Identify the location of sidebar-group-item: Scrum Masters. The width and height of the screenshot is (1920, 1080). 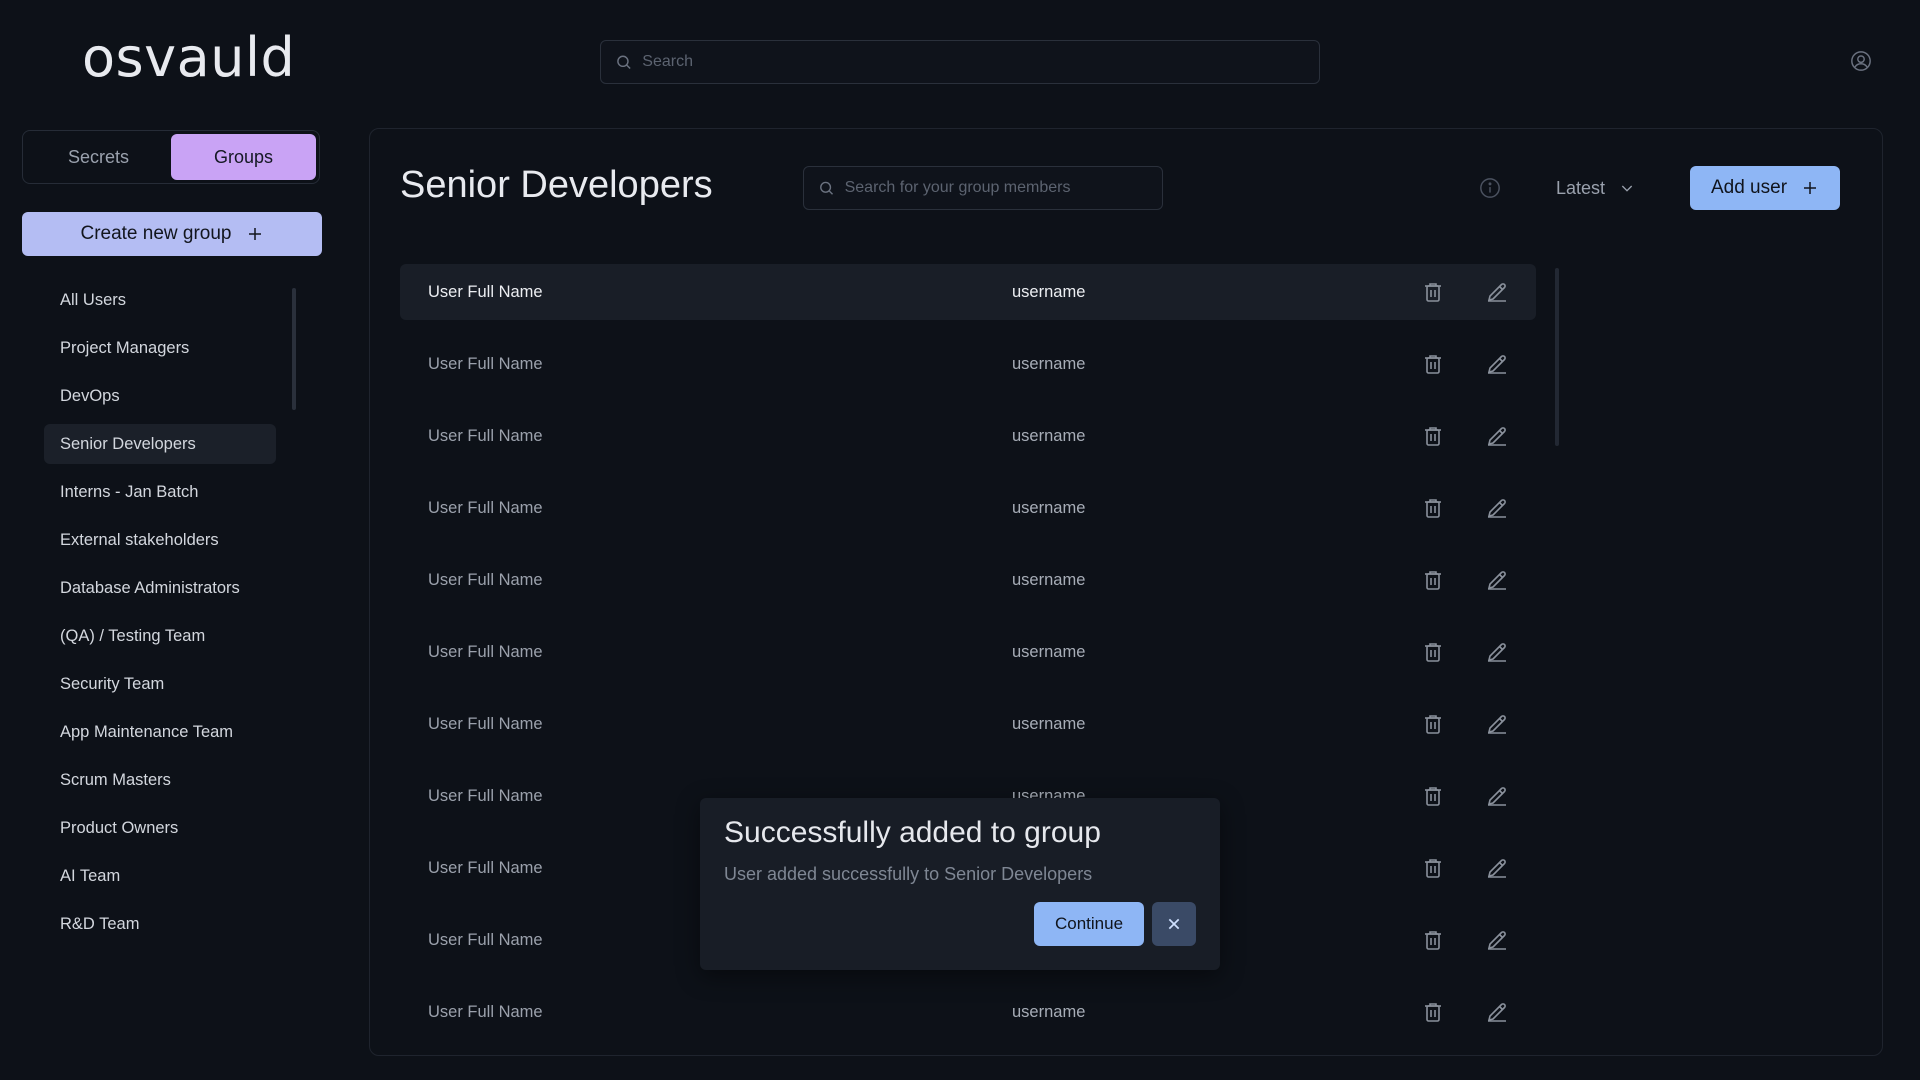
(160, 780).